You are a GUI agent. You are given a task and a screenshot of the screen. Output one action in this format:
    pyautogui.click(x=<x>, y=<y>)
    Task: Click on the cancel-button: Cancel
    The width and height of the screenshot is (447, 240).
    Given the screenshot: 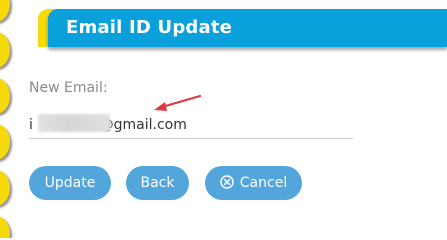 What is the action you would take?
    pyautogui.click(x=253, y=183)
    